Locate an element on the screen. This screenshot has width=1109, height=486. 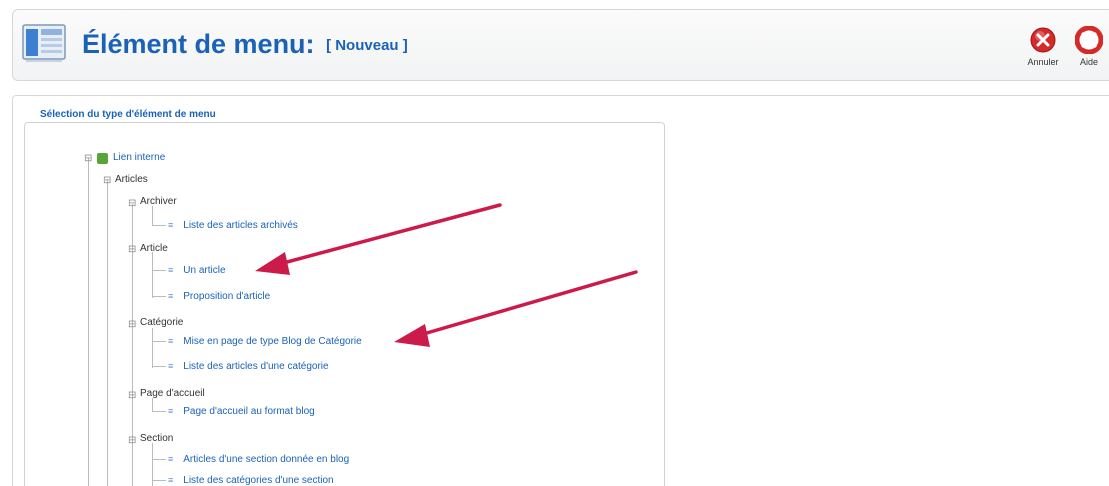
tree-link-label: Liste des articles archivés is located at coordinates (240, 225).